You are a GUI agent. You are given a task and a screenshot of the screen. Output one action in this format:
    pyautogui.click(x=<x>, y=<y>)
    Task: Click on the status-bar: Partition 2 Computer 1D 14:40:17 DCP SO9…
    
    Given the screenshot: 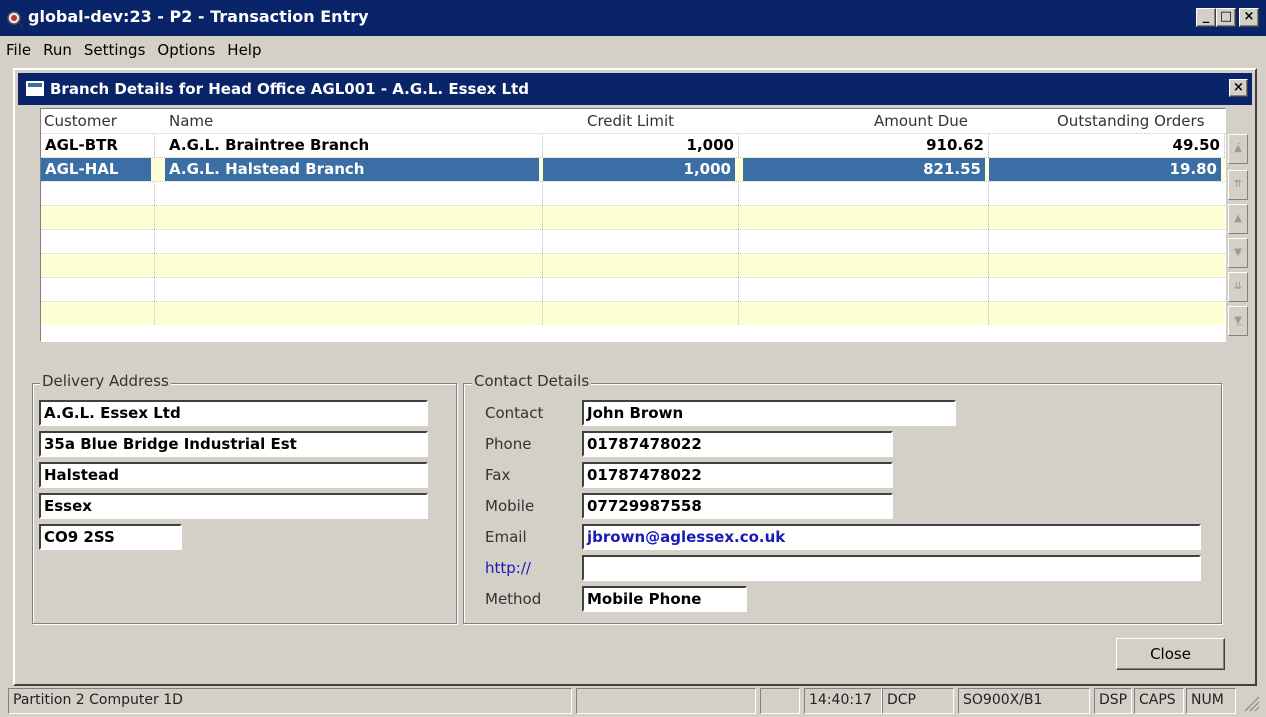 What is the action you would take?
    pyautogui.click(x=633, y=701)
    